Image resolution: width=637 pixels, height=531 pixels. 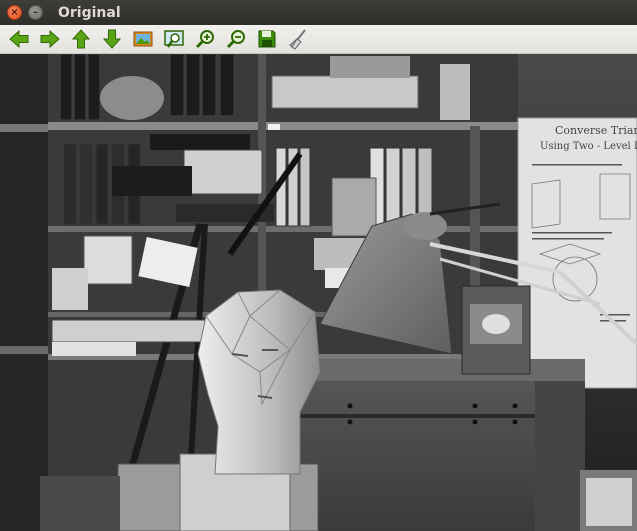 I want to click on poster: Converse Triang Using Two - Level D, so click(x=577, y=253).